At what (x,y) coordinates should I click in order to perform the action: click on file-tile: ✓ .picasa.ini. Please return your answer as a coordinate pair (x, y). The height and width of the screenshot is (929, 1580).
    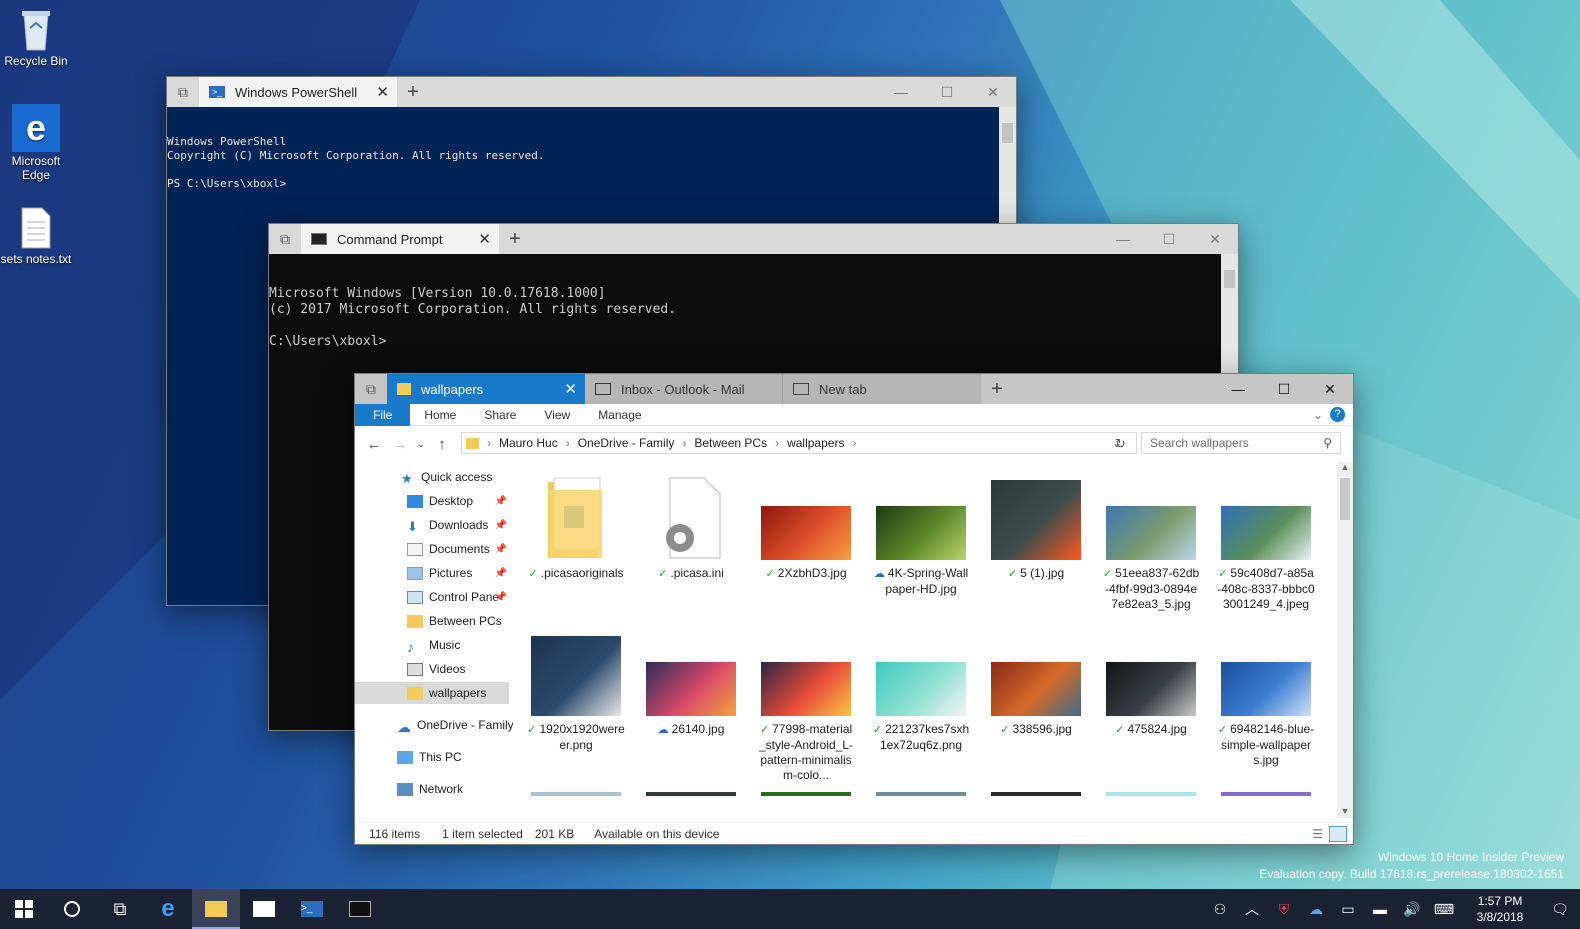
    Looking at the image, I should click on (691, 529).